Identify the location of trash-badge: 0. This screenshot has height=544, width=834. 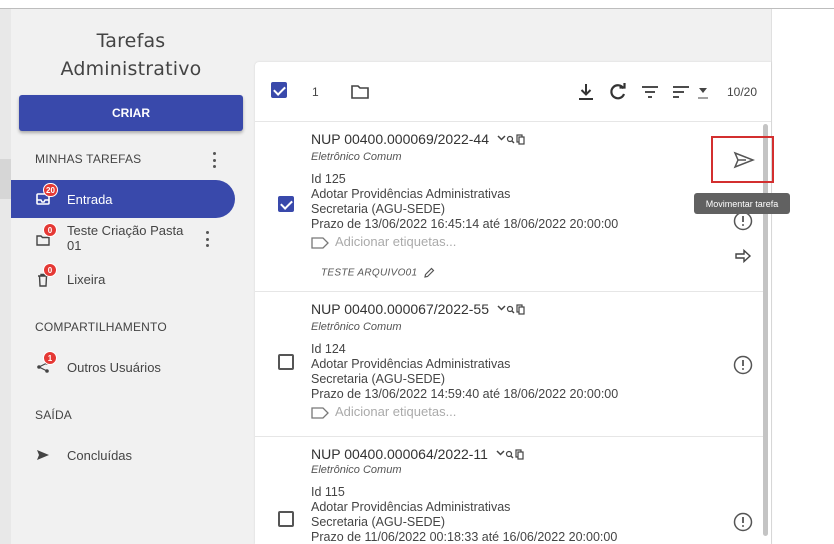
(50, 270).